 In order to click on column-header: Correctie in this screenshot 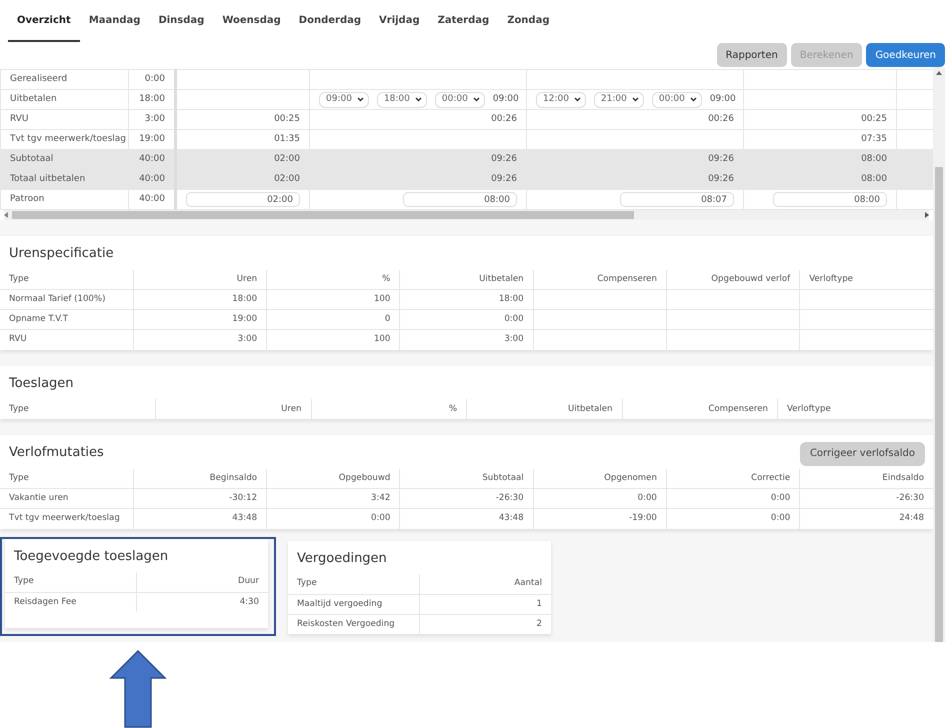, I will do `click(733, 478)`.